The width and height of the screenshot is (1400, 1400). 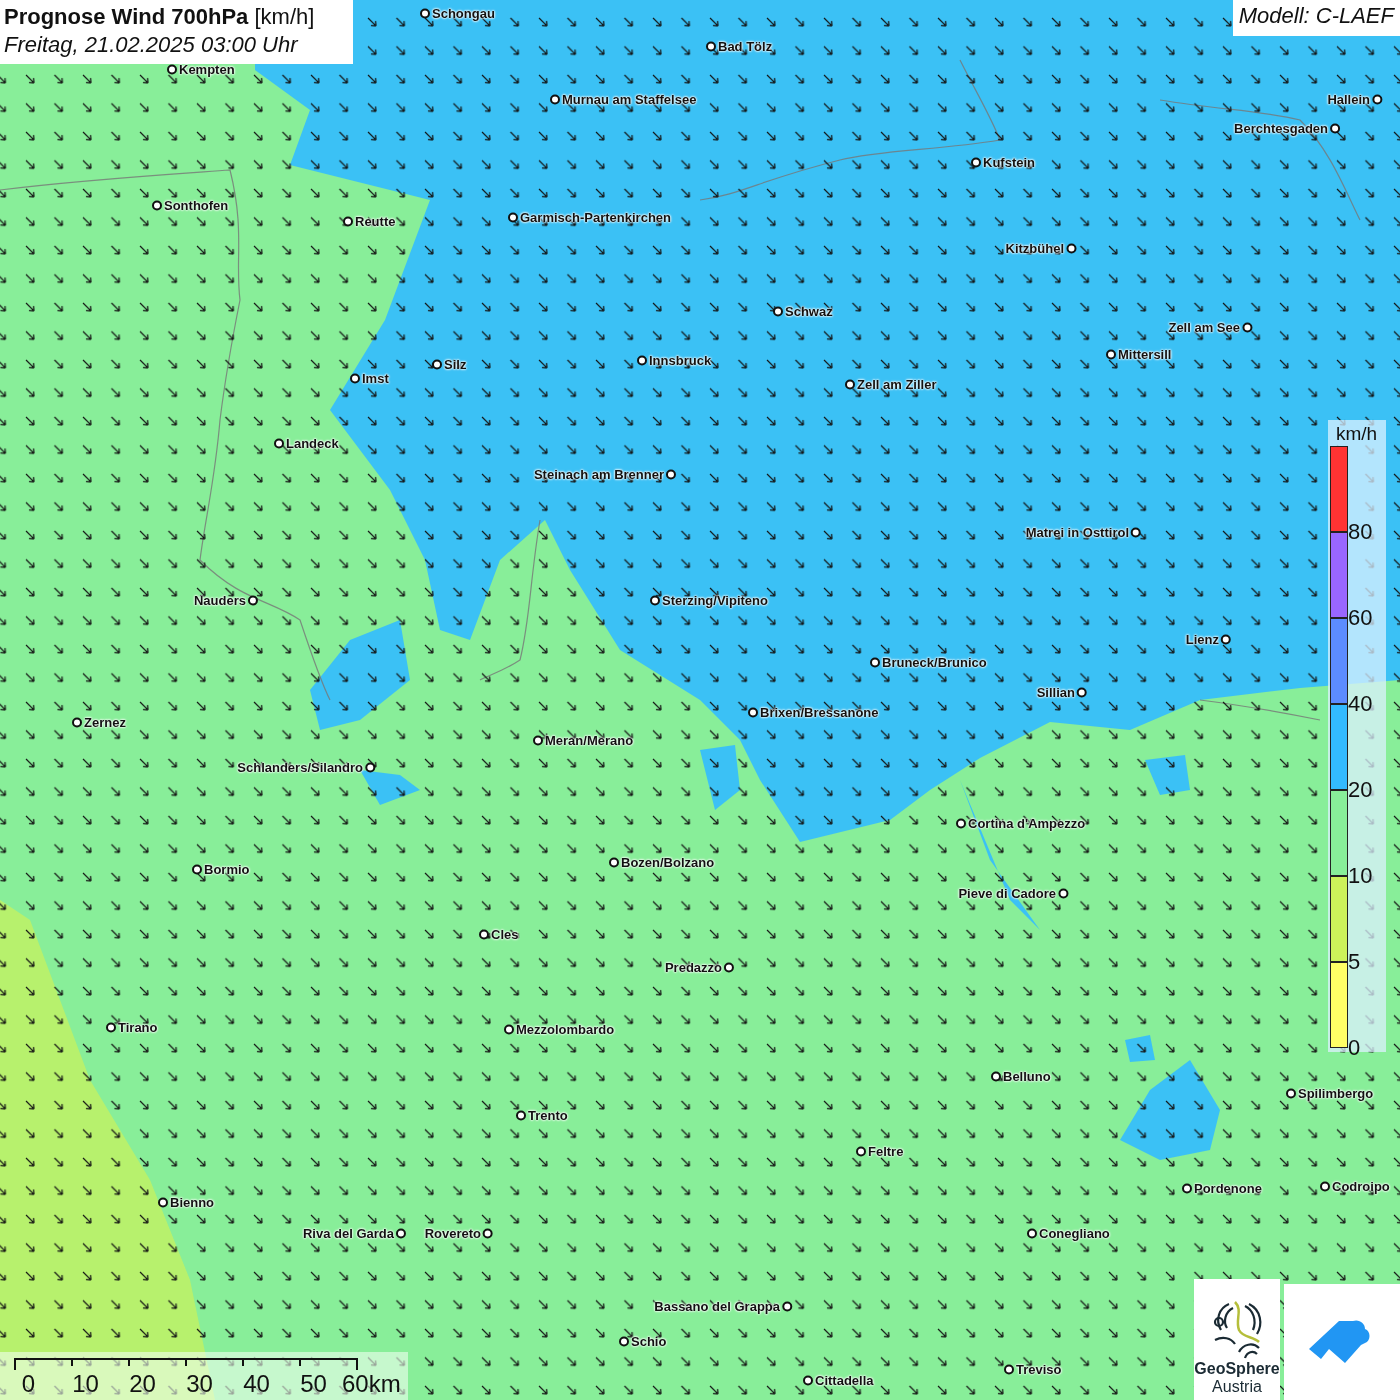 I want to click on scale-label: 30, so click(x=199, y=1384).